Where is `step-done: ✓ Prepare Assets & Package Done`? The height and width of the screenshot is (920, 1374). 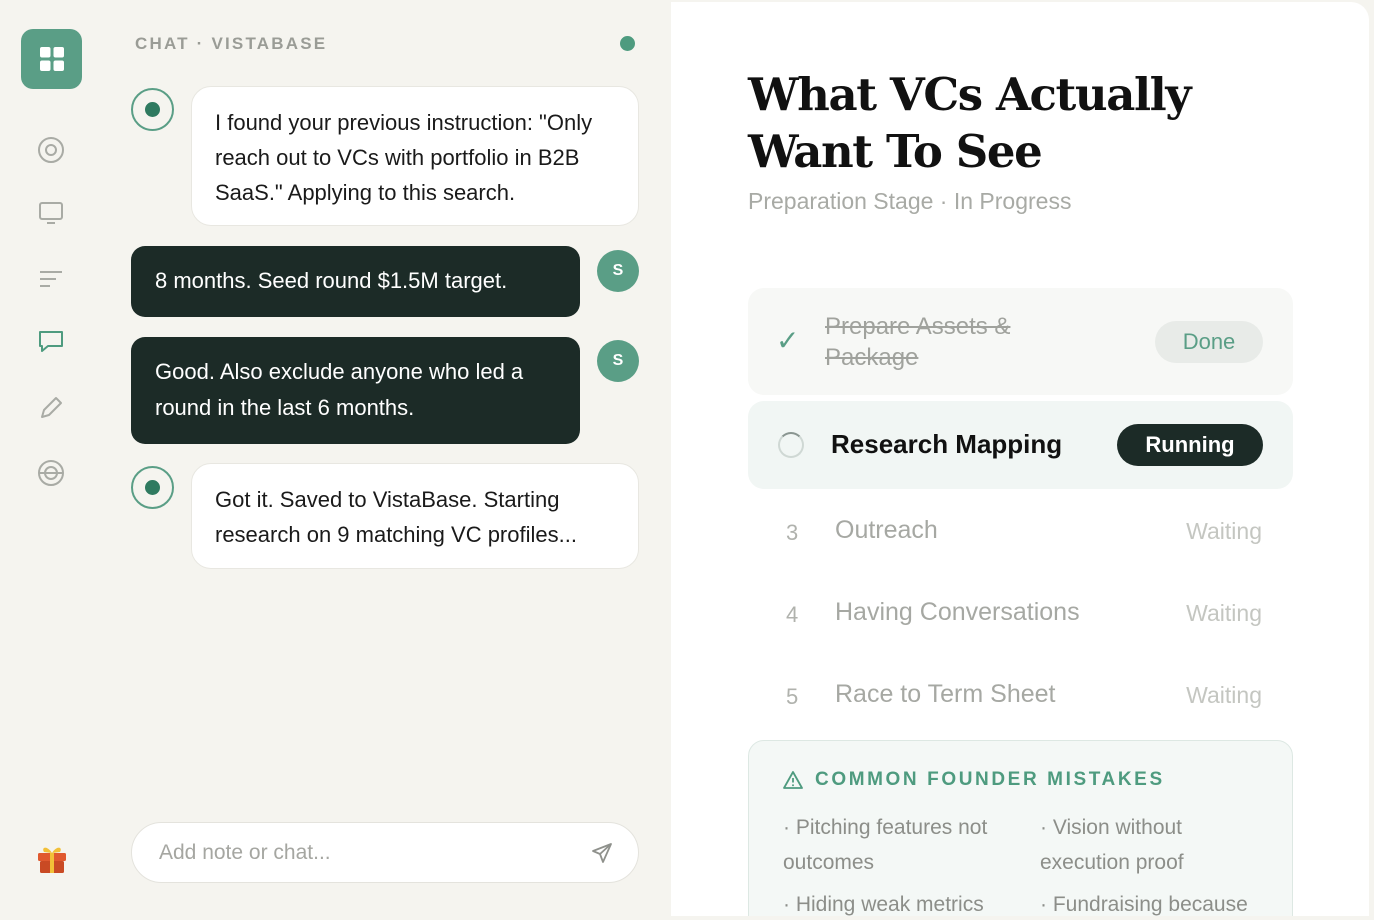
step-done: ✓ Prepare Assets & Package Done is located at coordinates (1020, 341).